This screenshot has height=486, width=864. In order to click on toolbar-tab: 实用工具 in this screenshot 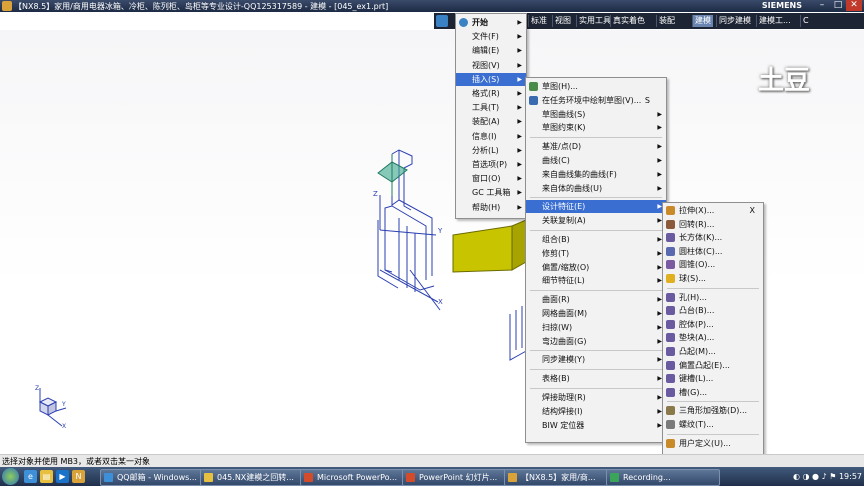, I will do `click(594, 21)`.